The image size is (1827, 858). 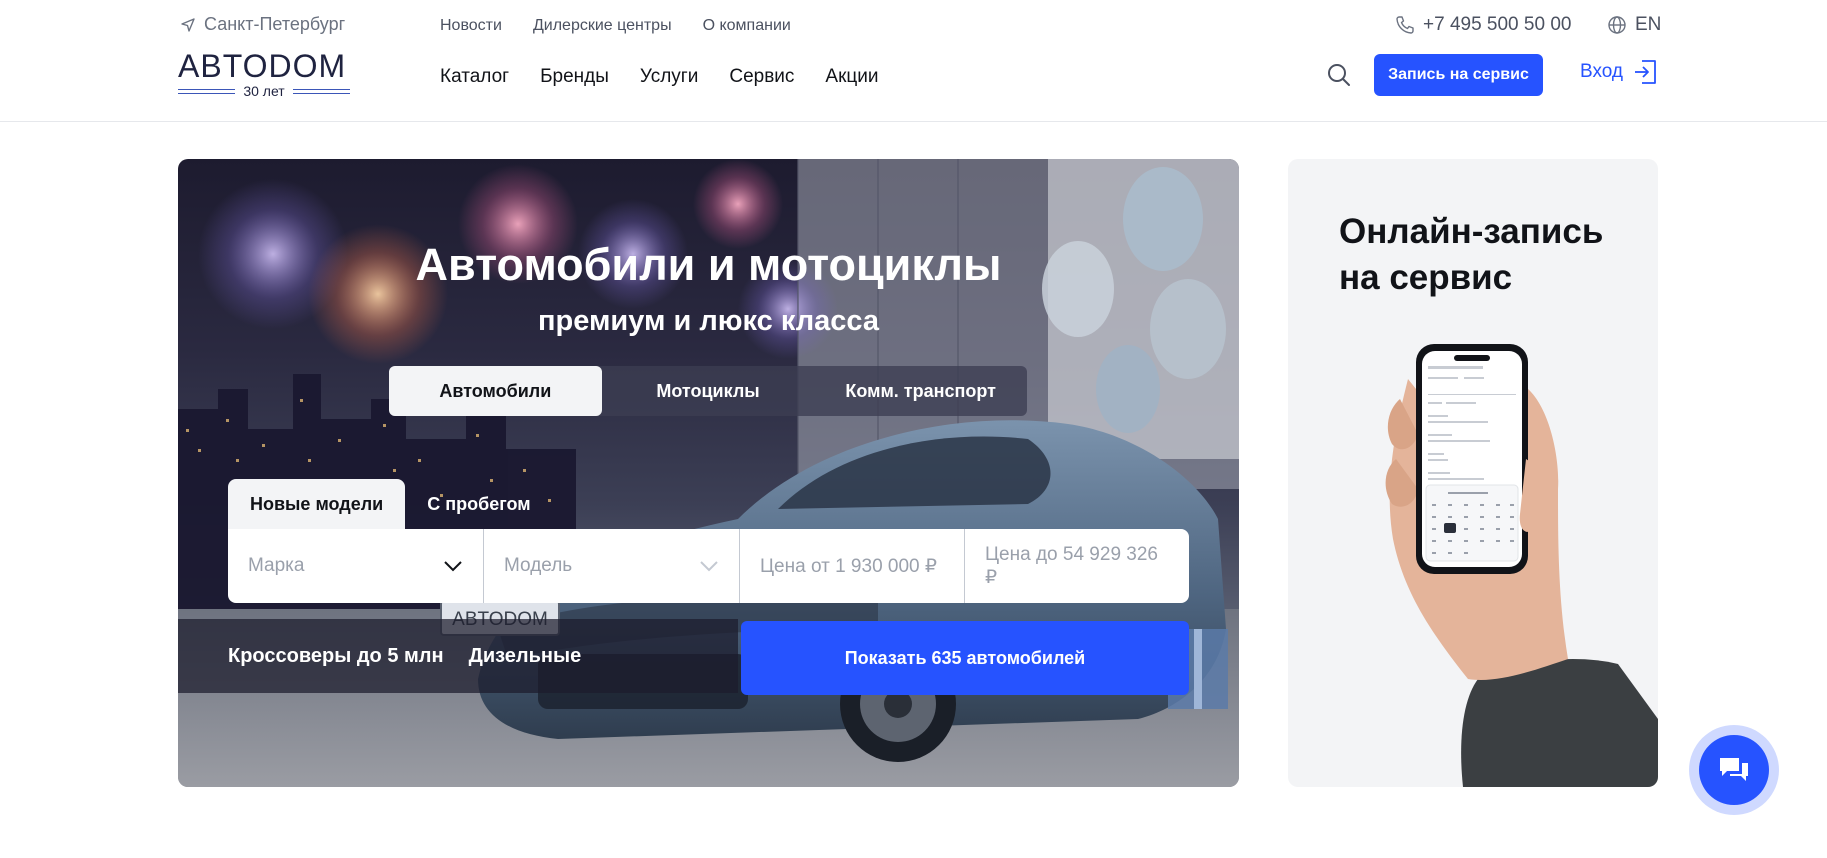 What do you see at coordinates (525, 656) in the screenshot?
I see `quick-link-diesel: Дизельные` at bounding box center [525, 656].